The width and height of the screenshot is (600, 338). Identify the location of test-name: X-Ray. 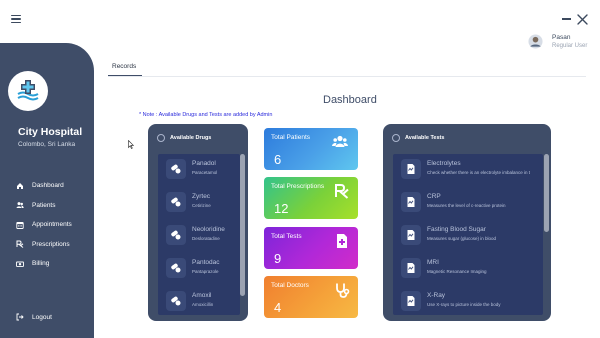
(436, 295).